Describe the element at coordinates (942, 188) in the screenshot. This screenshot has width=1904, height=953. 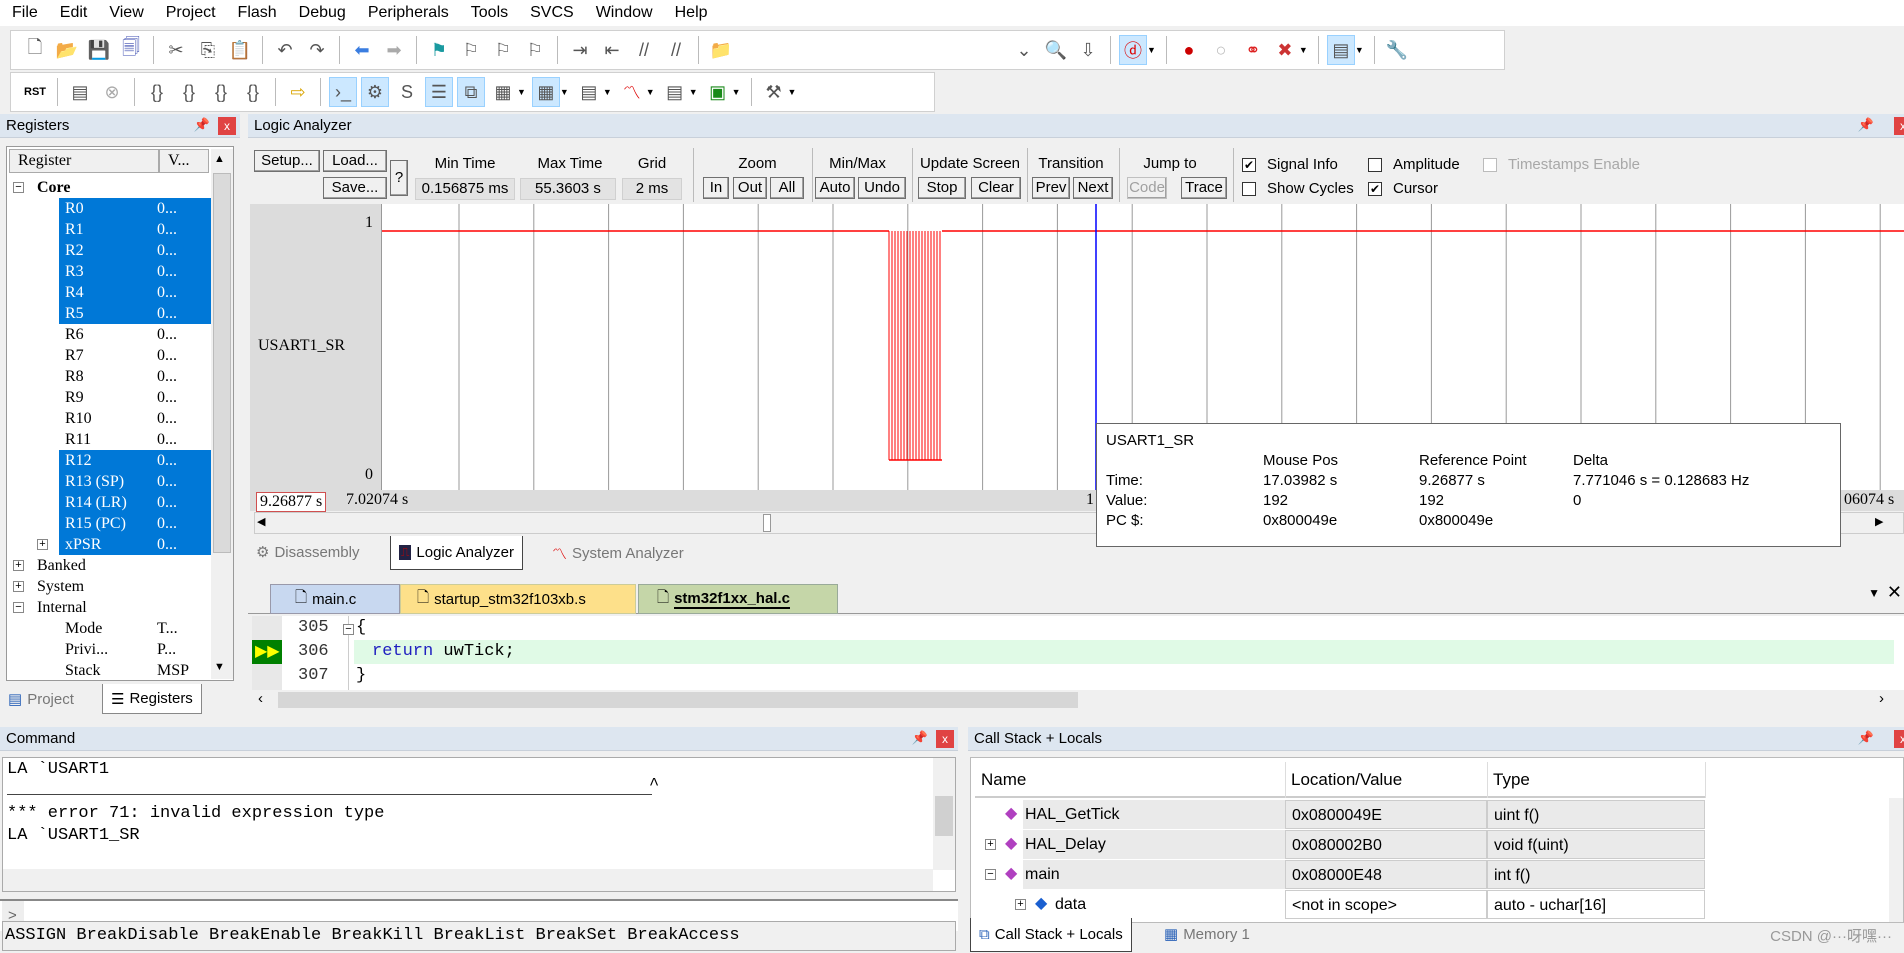
I see `stop-button: Stop` at that location.